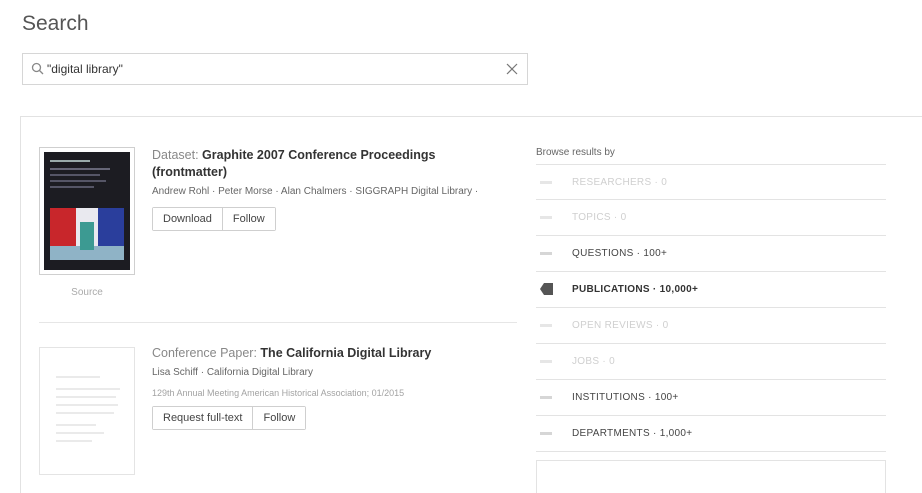 Image resolution: width=922 pixels, height=493 pixels. I want to click on browse-item-label: TOPICS · 0, so click(599, 217).